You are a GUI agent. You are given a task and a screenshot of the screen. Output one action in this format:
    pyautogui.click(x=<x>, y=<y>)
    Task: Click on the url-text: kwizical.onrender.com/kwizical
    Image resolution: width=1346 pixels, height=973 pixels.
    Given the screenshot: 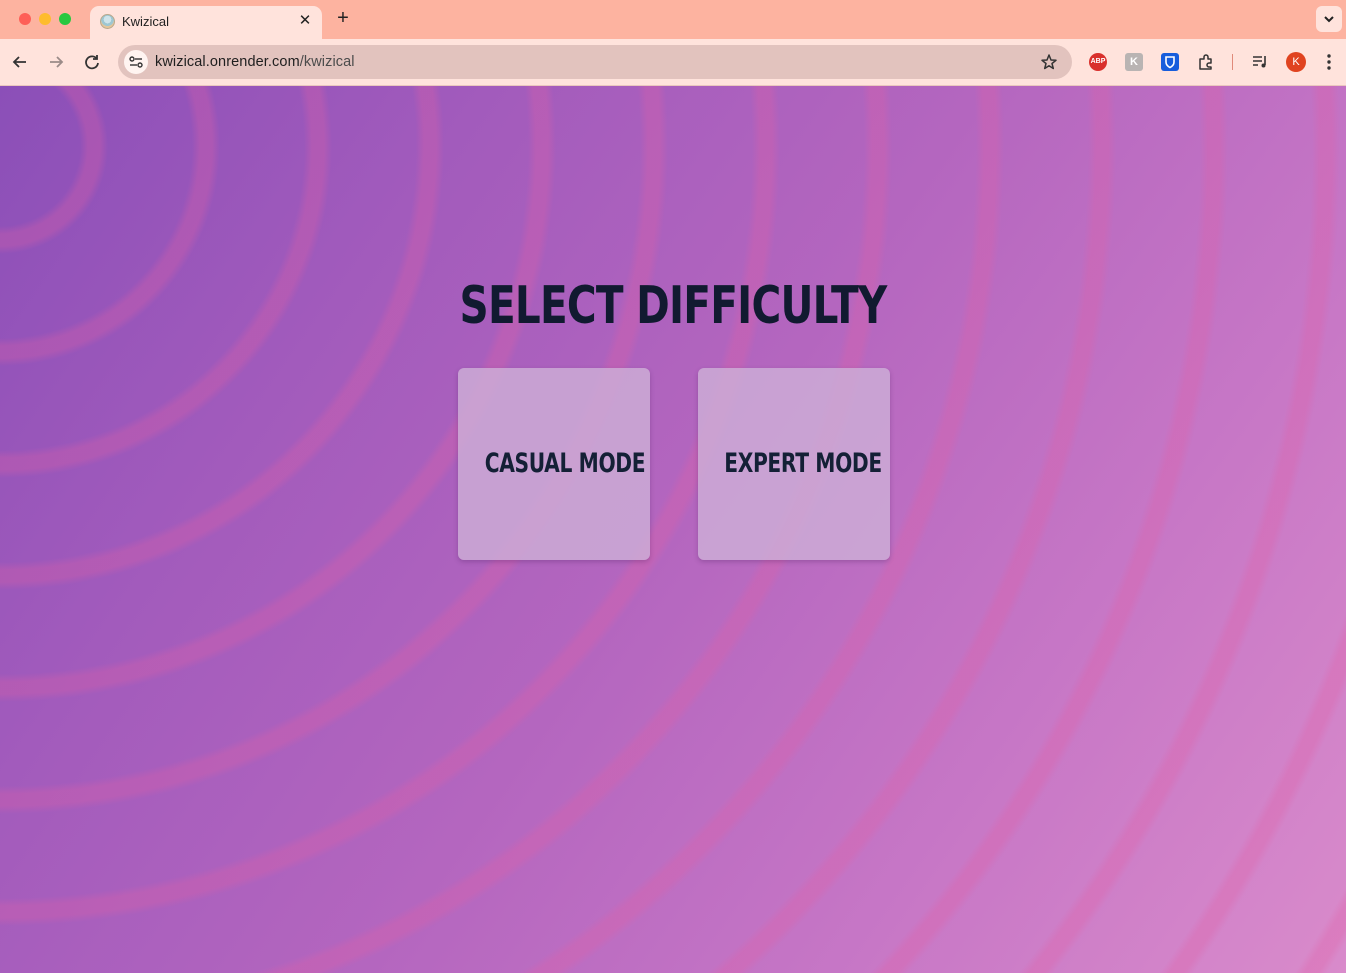 What is the action you would take?
    pyautogui.click(x=255, y=62)
    